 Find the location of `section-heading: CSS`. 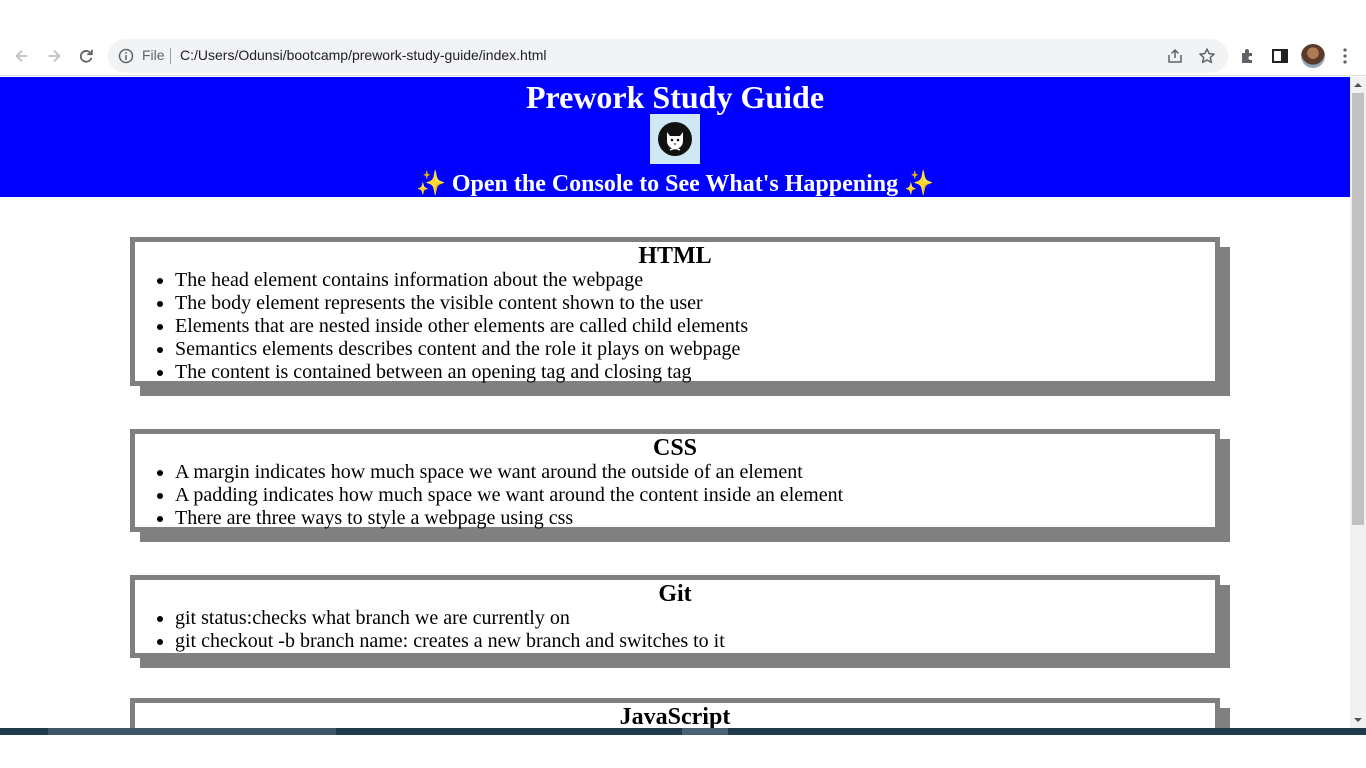

section-heading: CSS is located at coordinates (675, 448).